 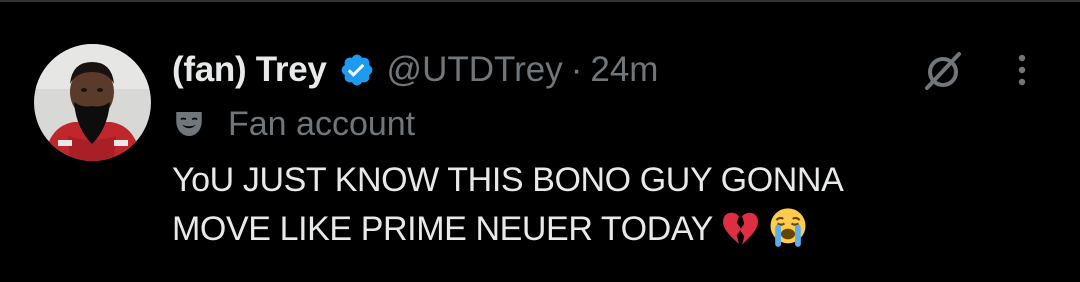 What do you see at coordinates (189, 124) in the screenshot?
I see `theater-mask-icon` at bounding box center [189, 124].